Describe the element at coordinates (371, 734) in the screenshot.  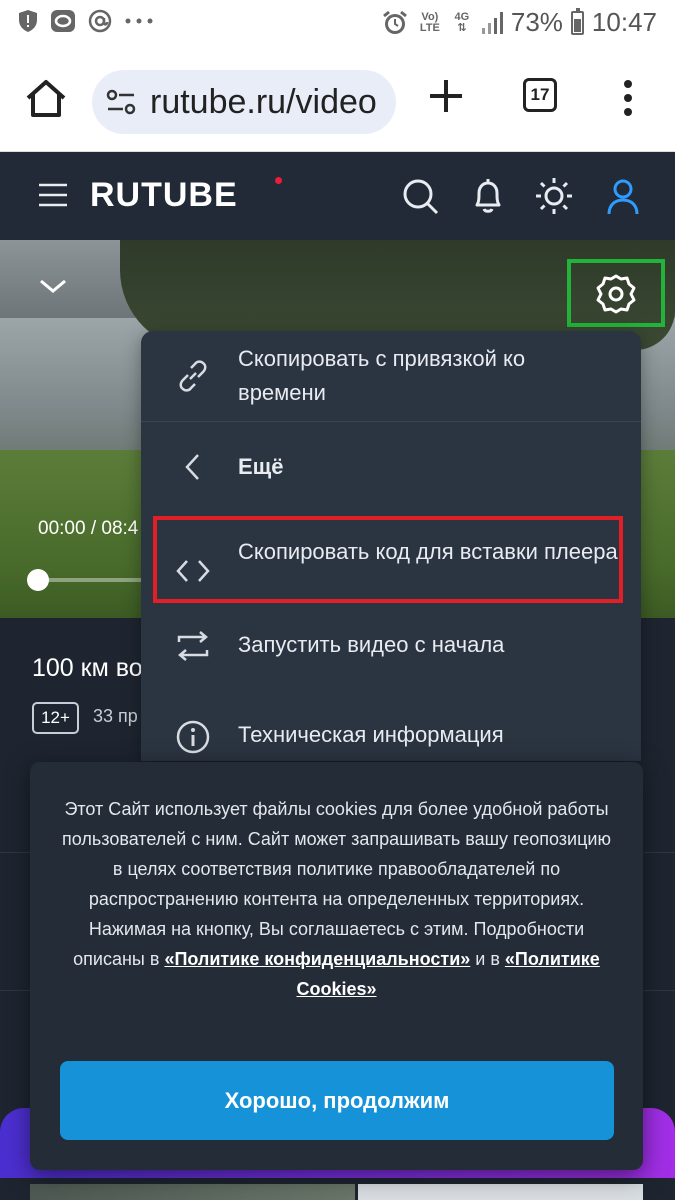
I see `menu-label: Техническая информация` at that location.